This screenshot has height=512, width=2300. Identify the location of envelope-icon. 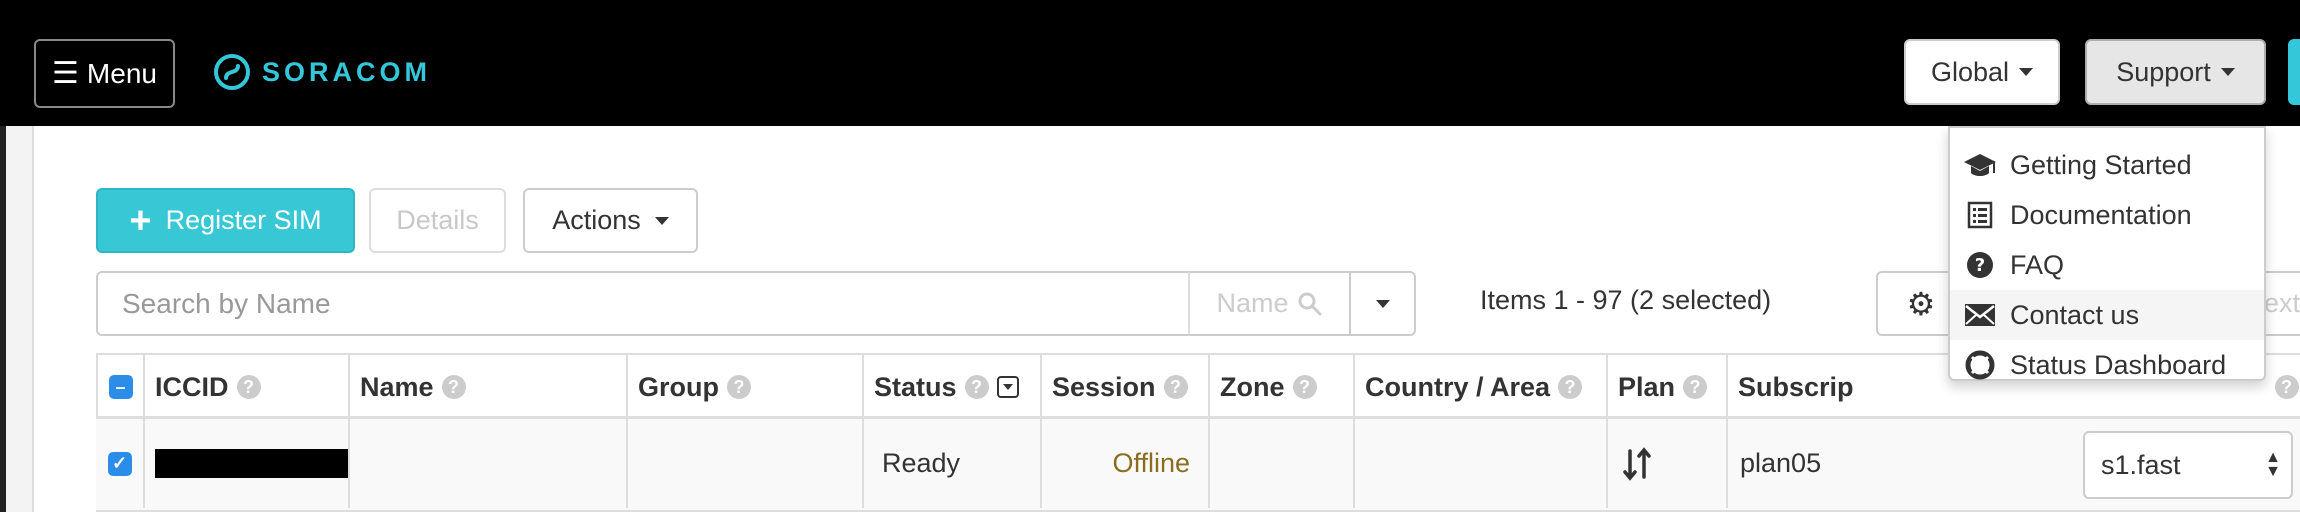
(1980, 315).